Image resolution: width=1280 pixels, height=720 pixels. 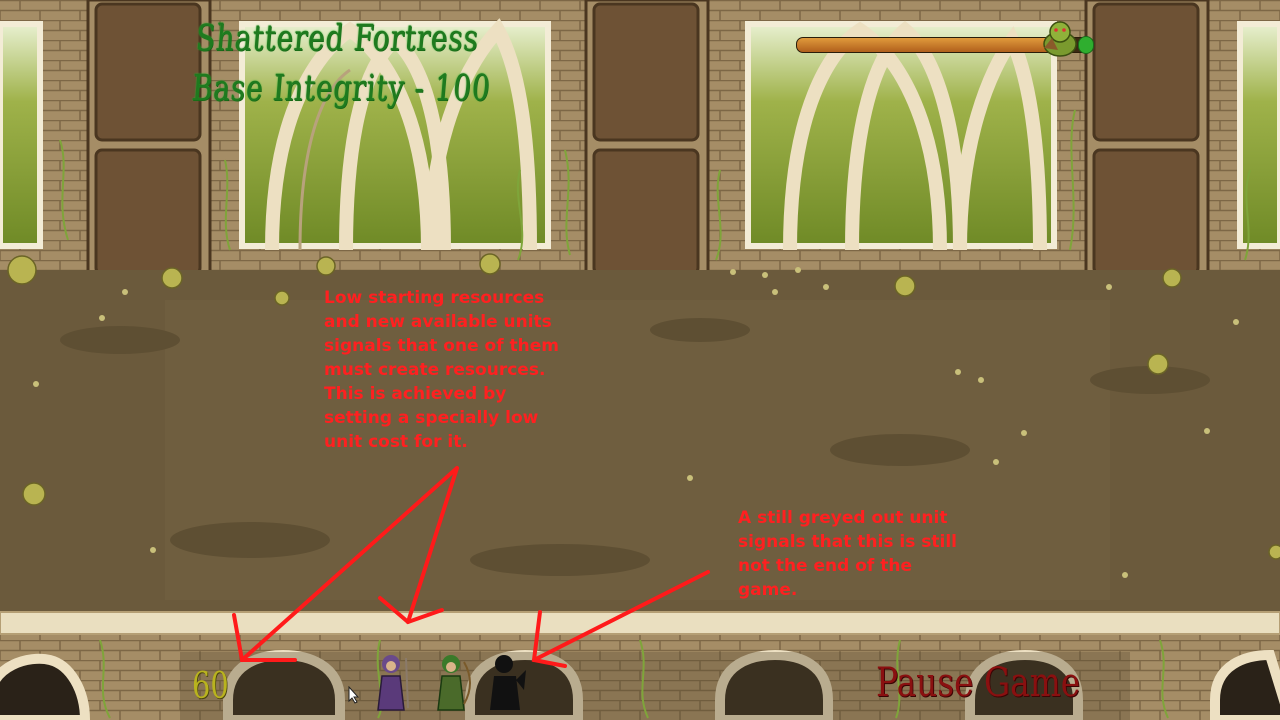 What do you see at coordinates (508, 682) in the screenshot?
I see `locked-unit-silhouette` at bounding box center [508, 682].